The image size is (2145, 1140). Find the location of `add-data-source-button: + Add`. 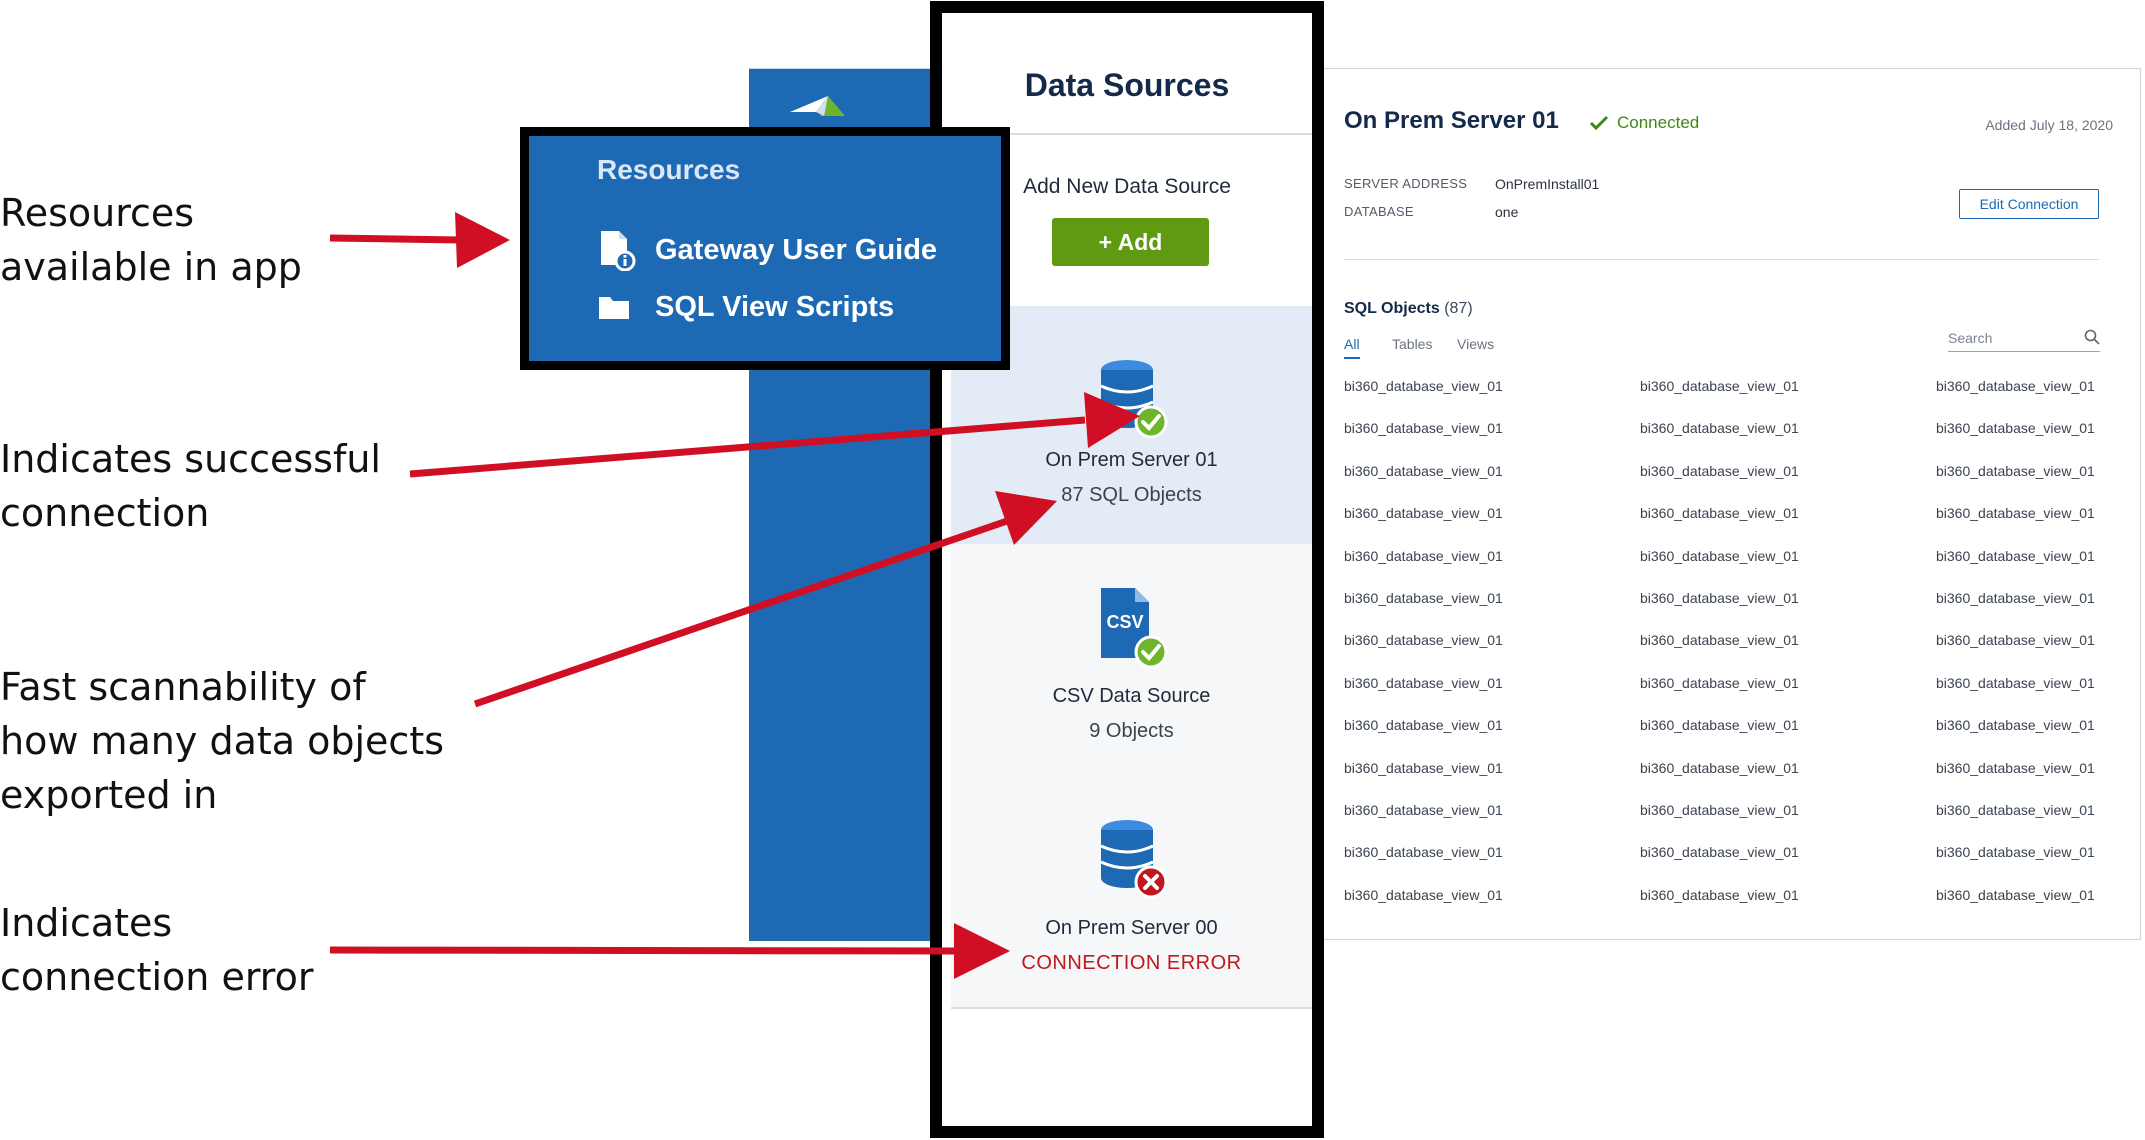

add-data-source-button: + Add is located at coordinates (1130, 242).